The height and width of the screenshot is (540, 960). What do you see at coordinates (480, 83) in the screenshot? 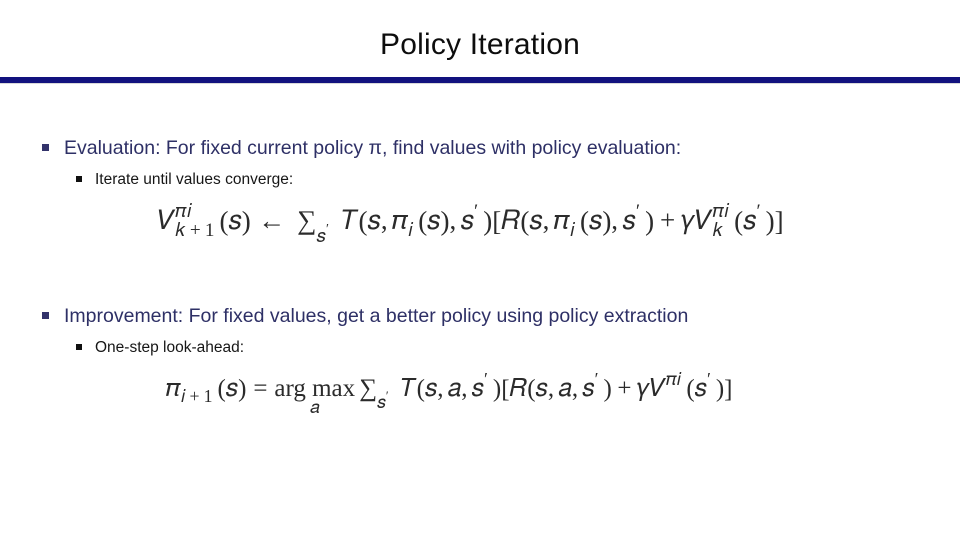
I see `title-divider-shadow` at bounding box center [480, 83].